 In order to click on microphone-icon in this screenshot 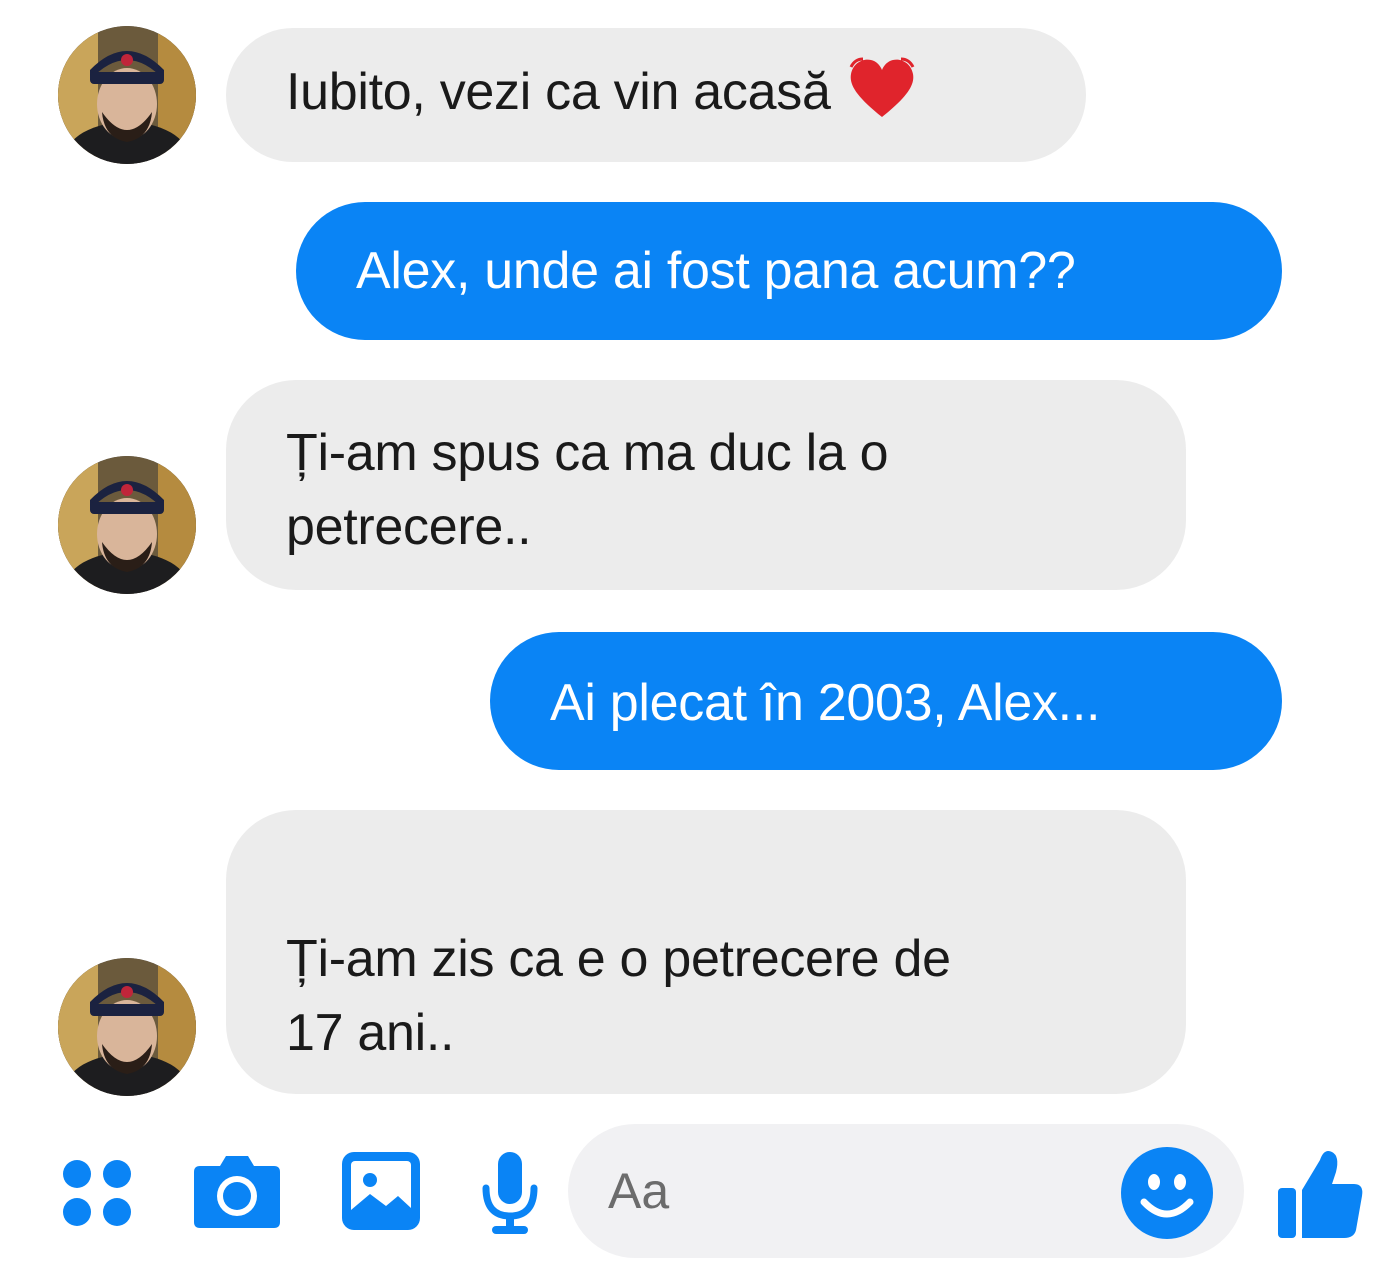, I will do `click(510, 1194)`.